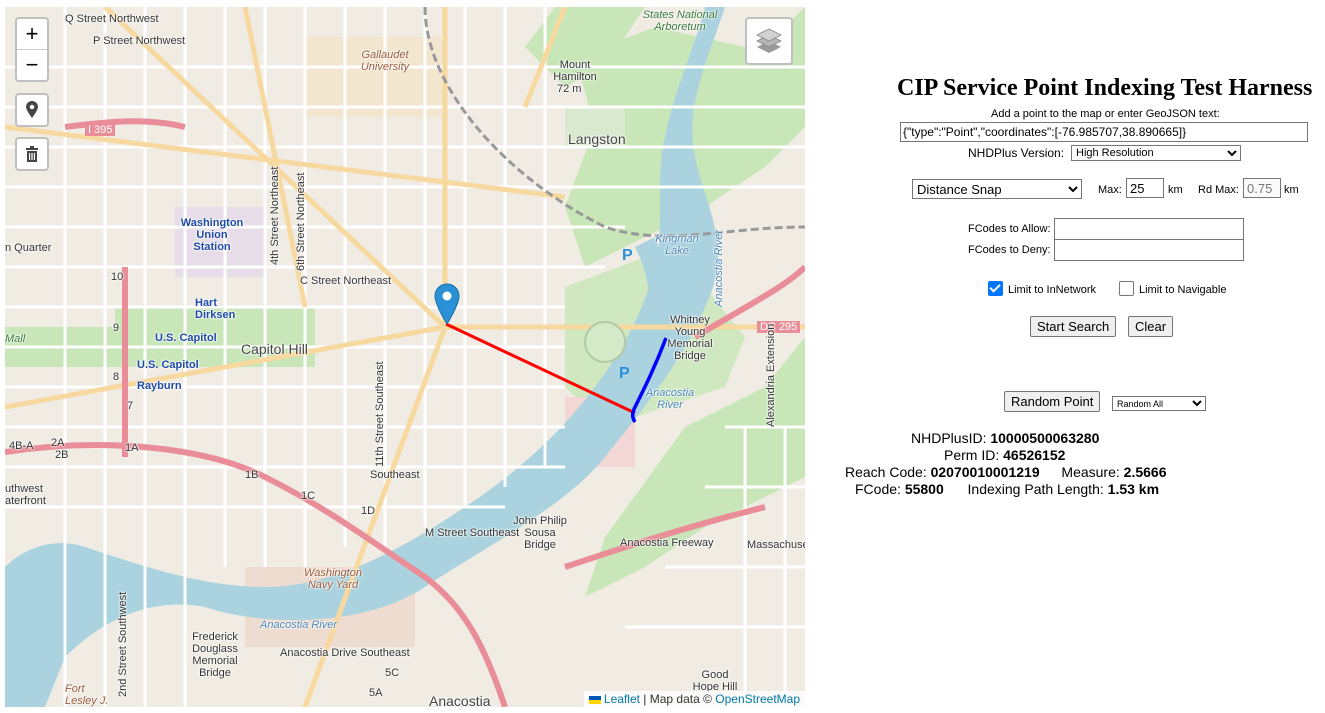  I want to click on map-label: Langston, so click(597, 139).